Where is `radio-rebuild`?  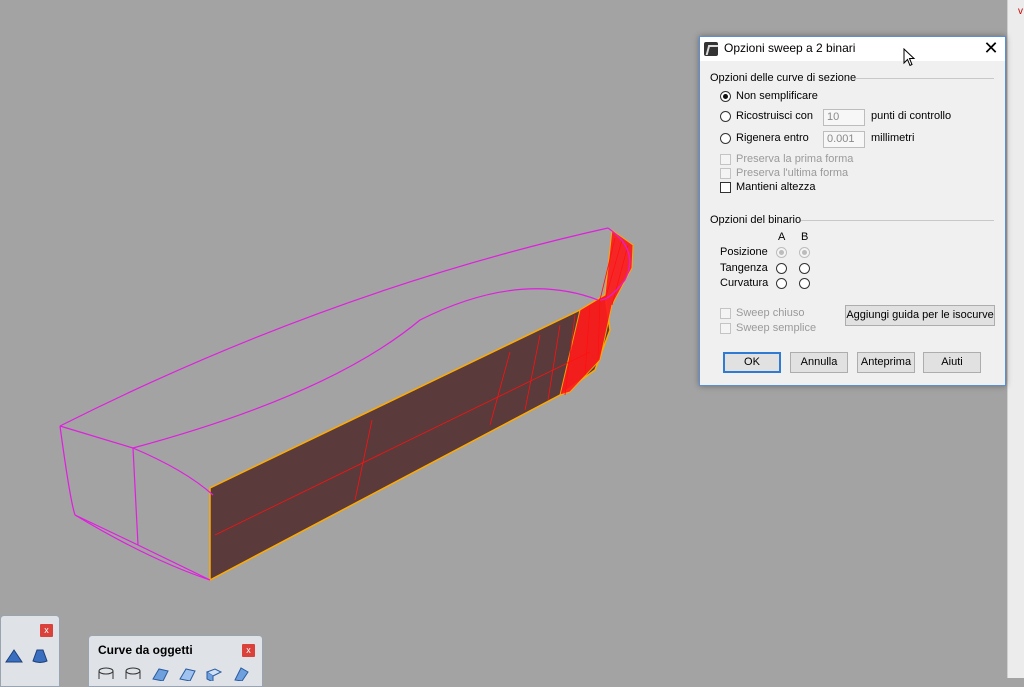 radio-rebuild is located at coordinates (725, 116).